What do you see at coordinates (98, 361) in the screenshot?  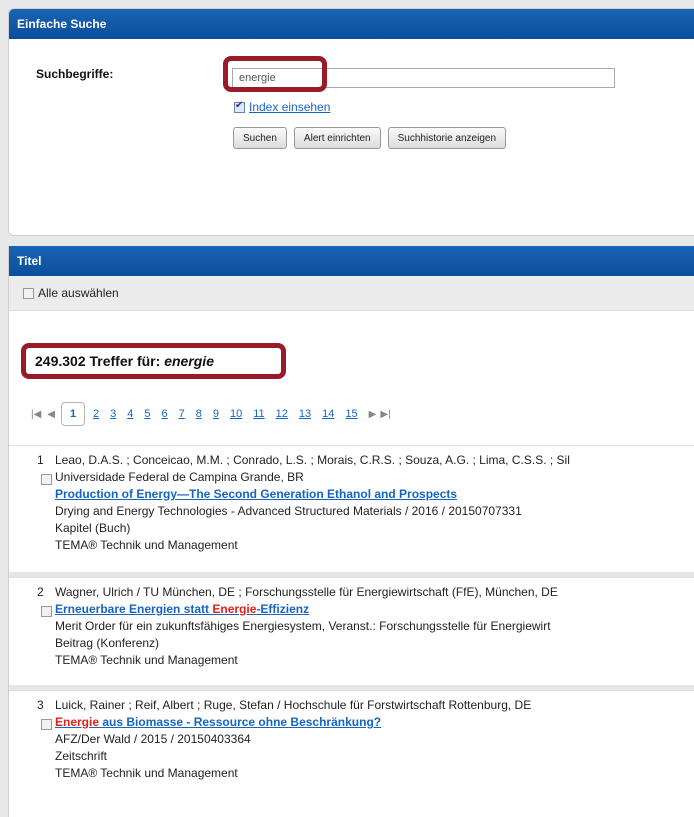 I see `hits-count: 249.302 Treffer für:` at bounding box center [98, 361].